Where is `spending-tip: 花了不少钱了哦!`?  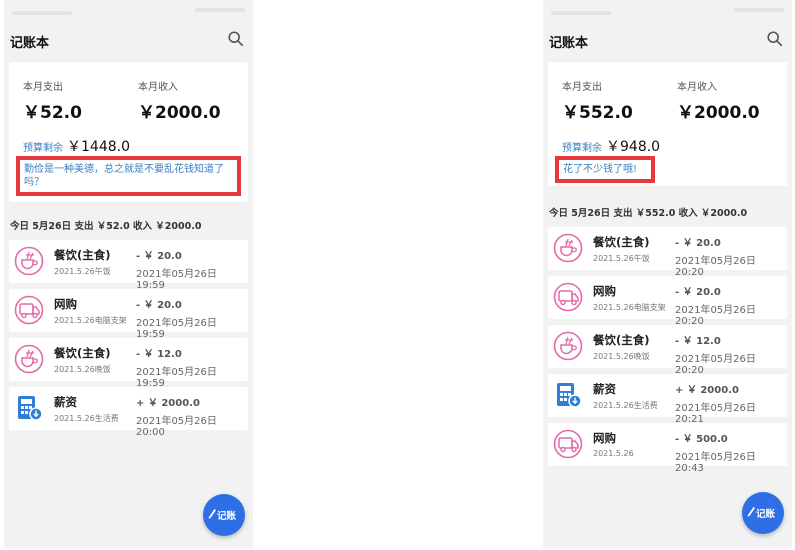 spending-tip: 花了不少钱了哦! is located at coordinates (605, 169).